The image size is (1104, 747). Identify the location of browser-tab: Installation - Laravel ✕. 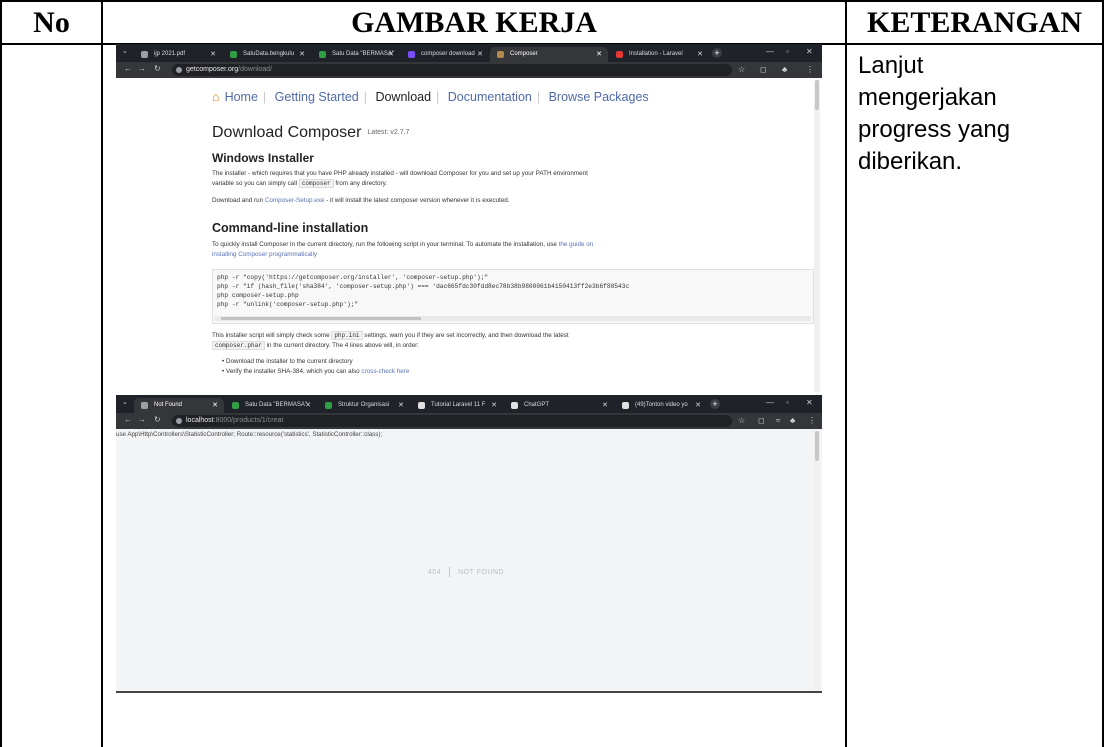
(659, 54).